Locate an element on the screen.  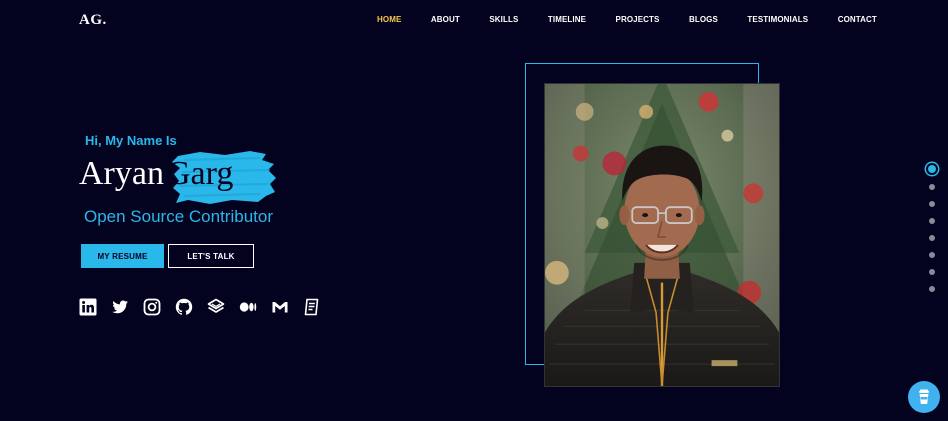
section-dot-about is located at coordinates (932, 187).